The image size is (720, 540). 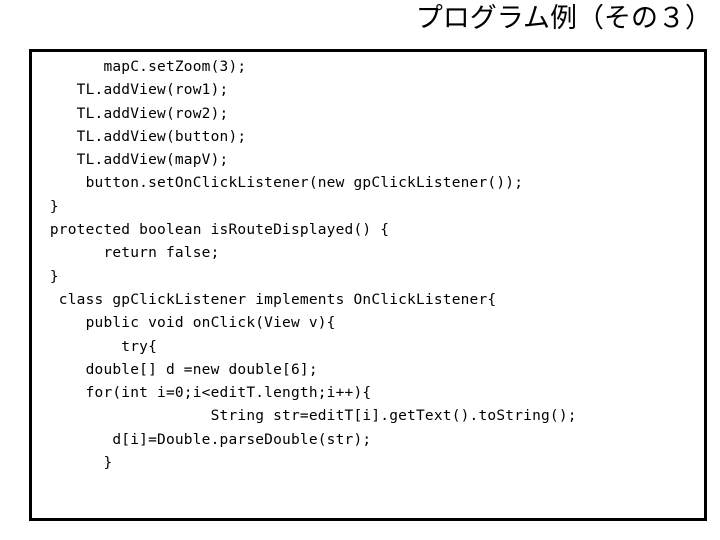 What do you see at coordinates (175, 369) in the screenshot?
I see `code-line: double[] d =new double[6];` at bounding box center [175, 369].